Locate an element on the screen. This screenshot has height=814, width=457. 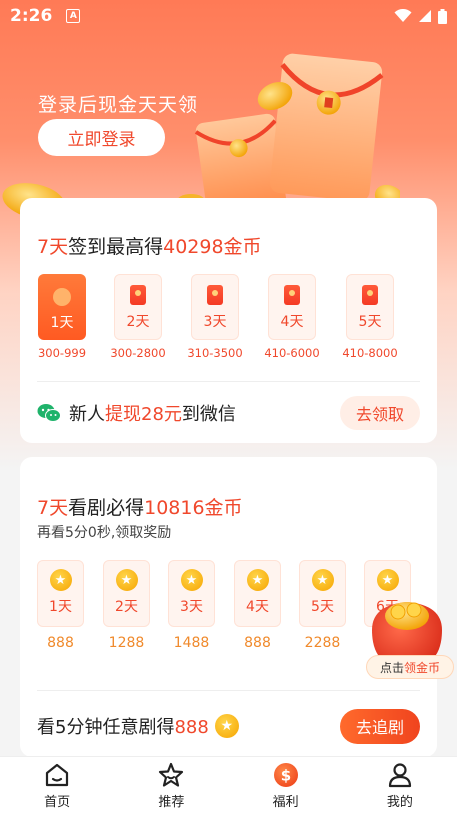
login-button: 立即登录 is located at coordinates (101, 137).